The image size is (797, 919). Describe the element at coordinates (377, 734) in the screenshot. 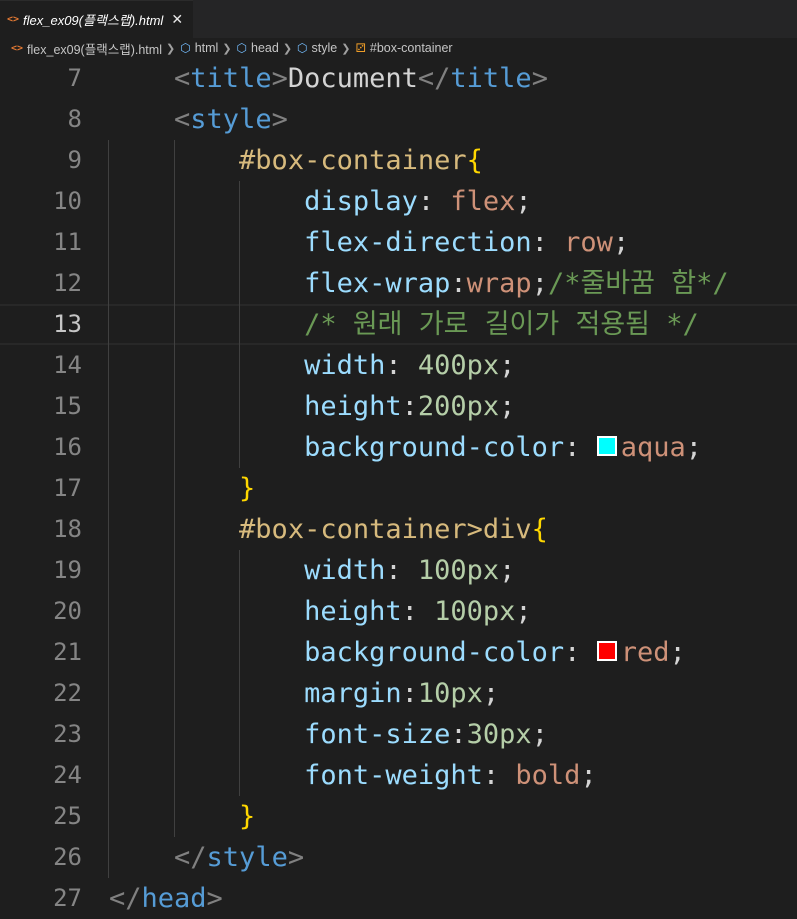

I see `code-token: font-size` at that location.